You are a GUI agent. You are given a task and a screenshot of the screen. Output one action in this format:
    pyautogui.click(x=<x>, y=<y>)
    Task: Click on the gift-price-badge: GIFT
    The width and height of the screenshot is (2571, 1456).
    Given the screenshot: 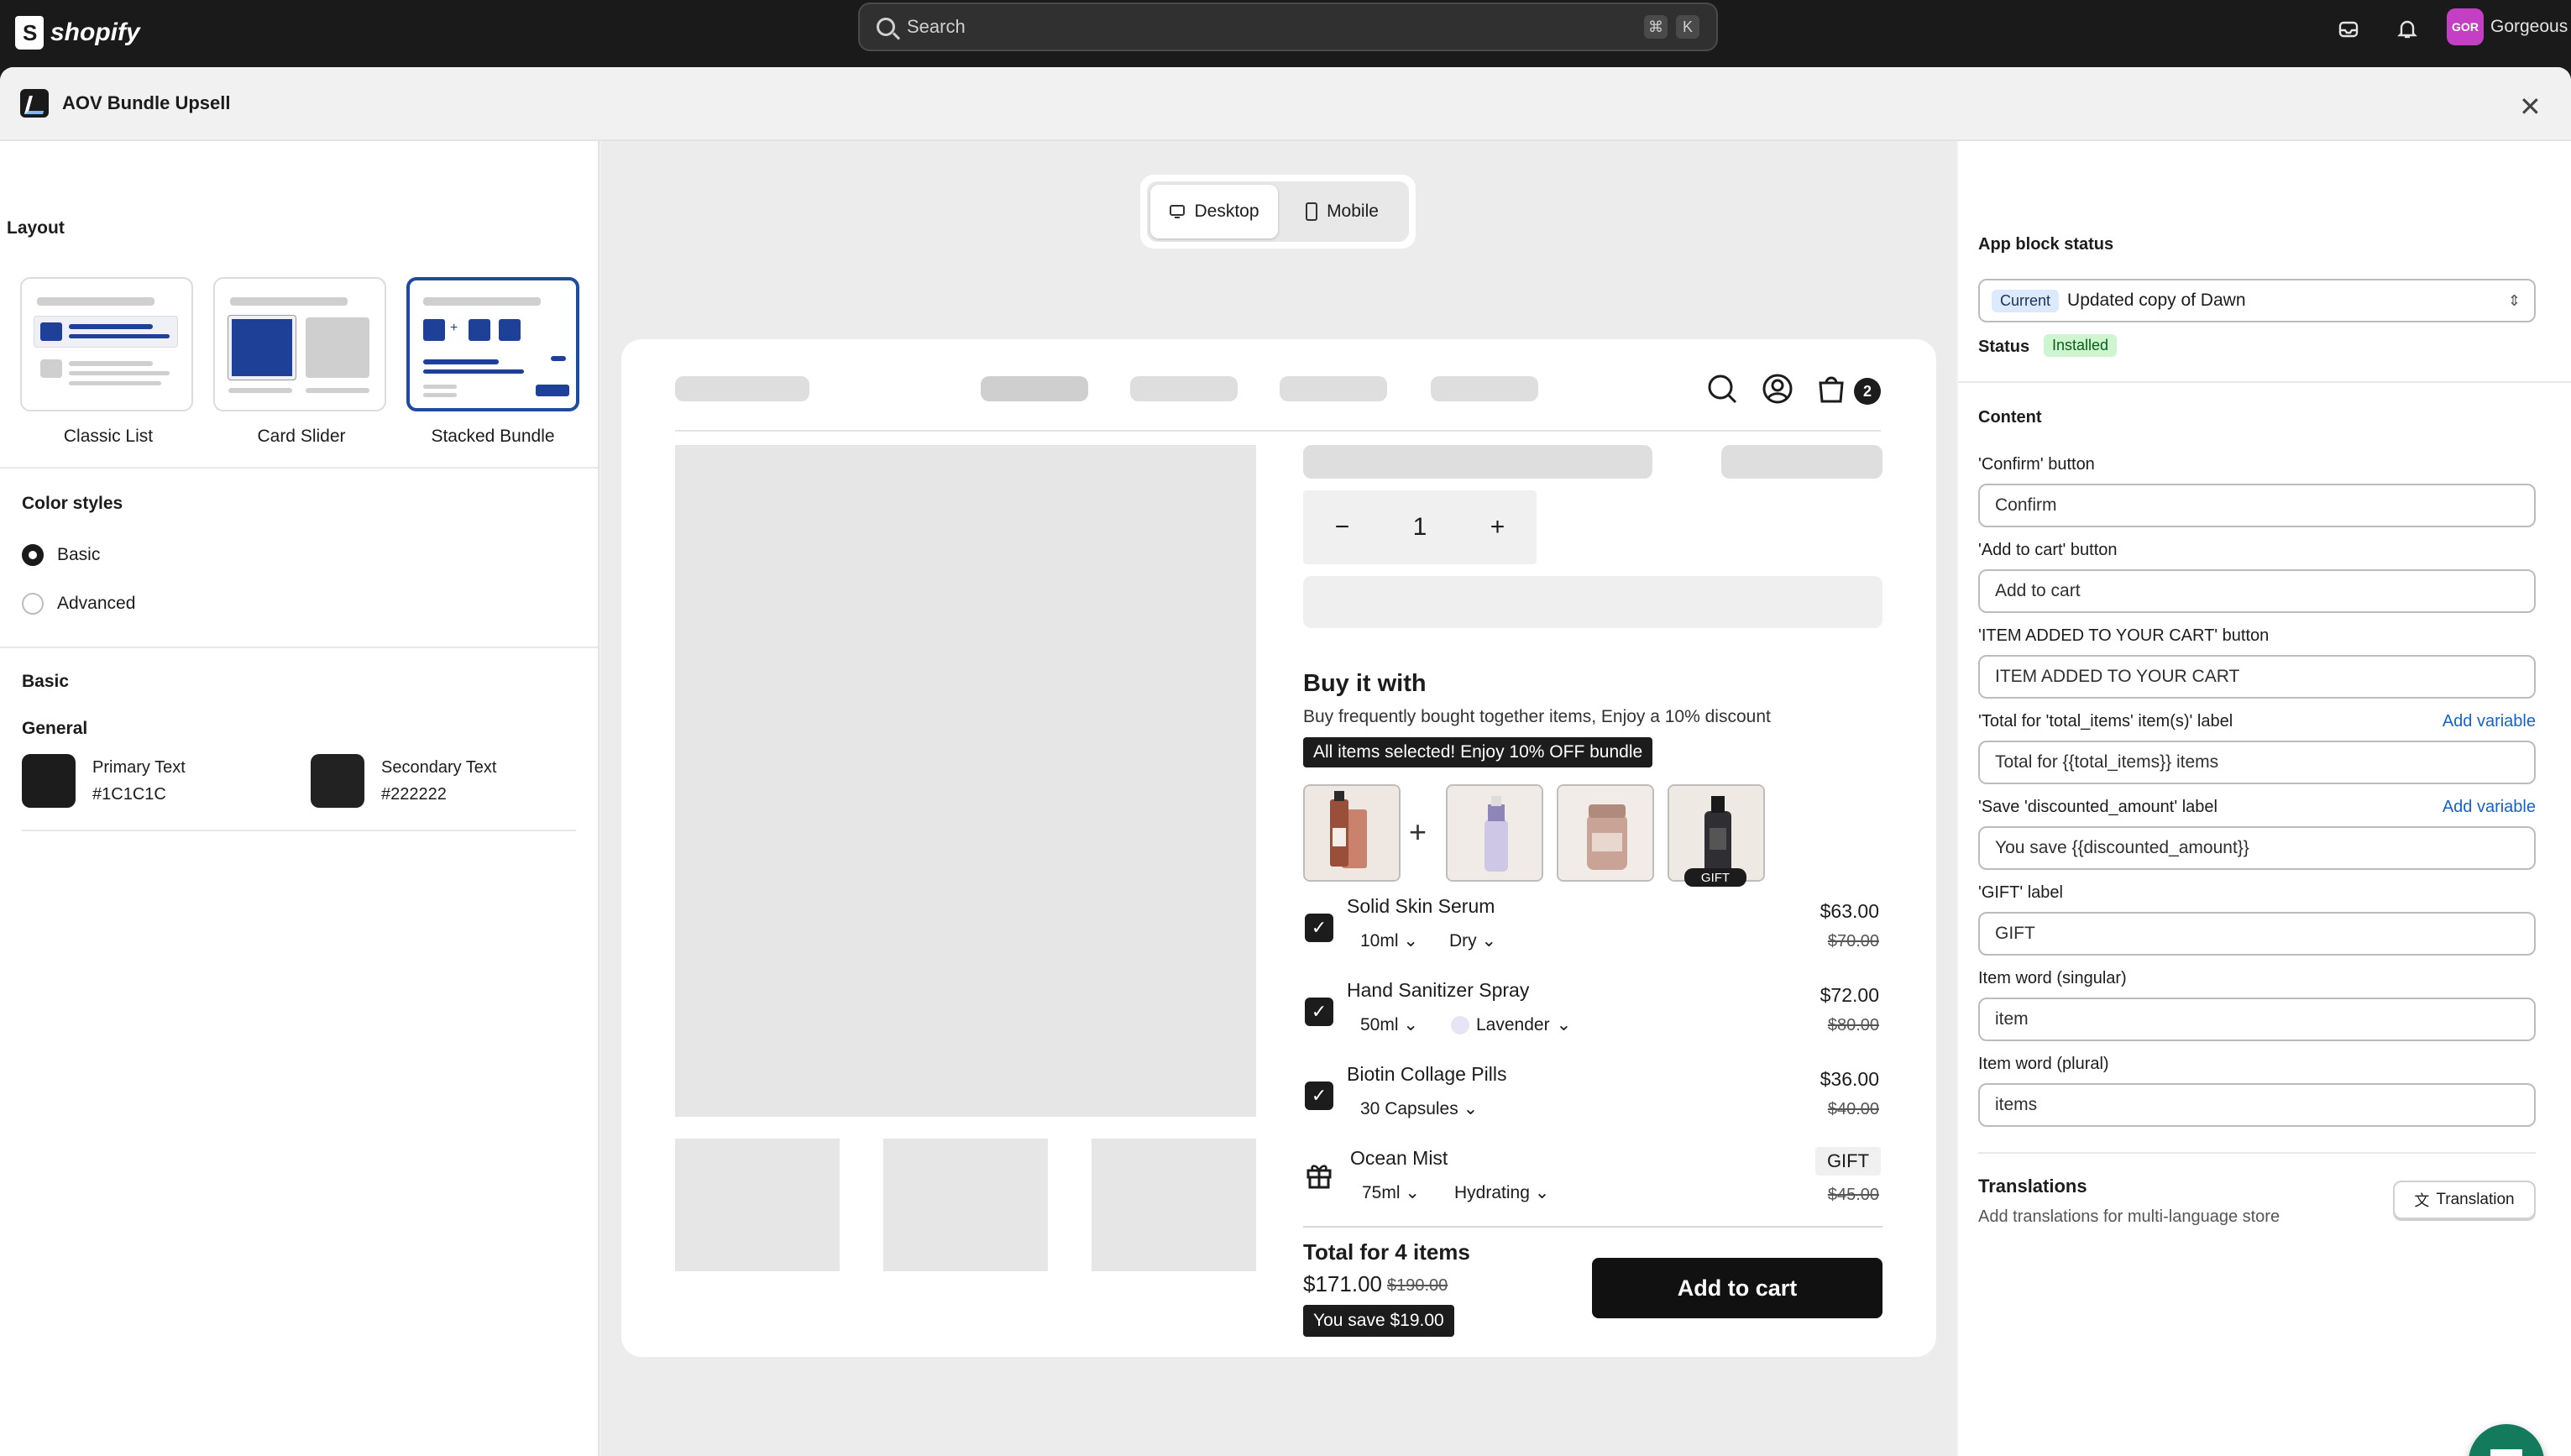 What is the action you would take?
    pyautogui.click(x=1848, y=1161)
    